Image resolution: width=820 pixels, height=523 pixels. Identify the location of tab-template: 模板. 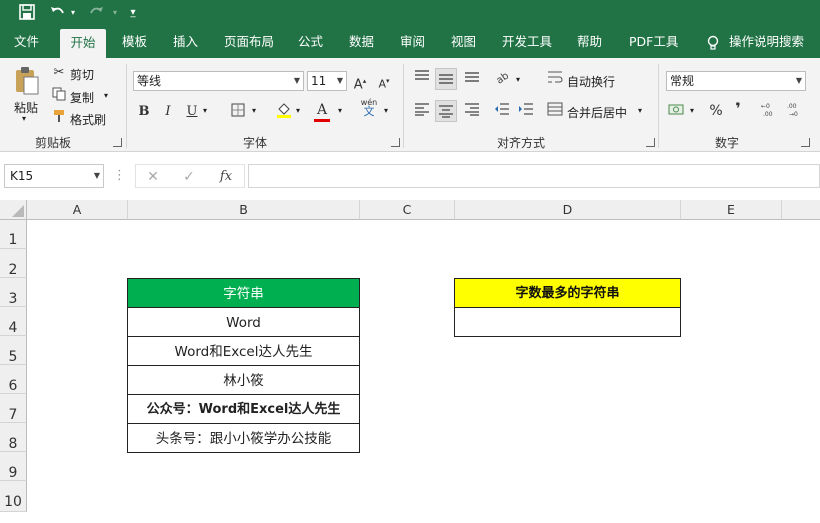
(134, 42).